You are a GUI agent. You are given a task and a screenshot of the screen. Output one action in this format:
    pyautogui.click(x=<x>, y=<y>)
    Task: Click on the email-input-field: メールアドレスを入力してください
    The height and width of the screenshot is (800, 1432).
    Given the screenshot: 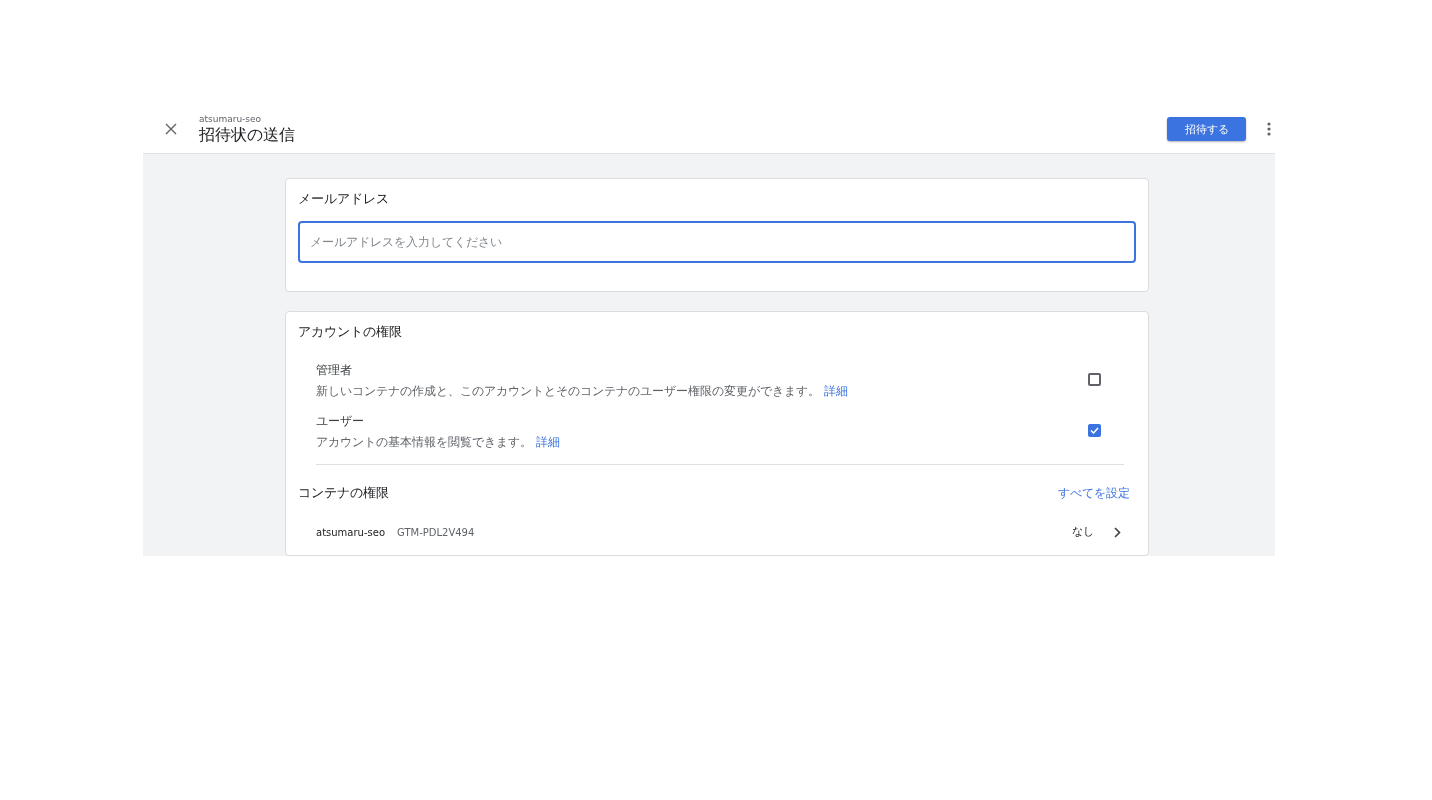 What is the action you would take?
    pyautogui.click(x=717, y=242)
    